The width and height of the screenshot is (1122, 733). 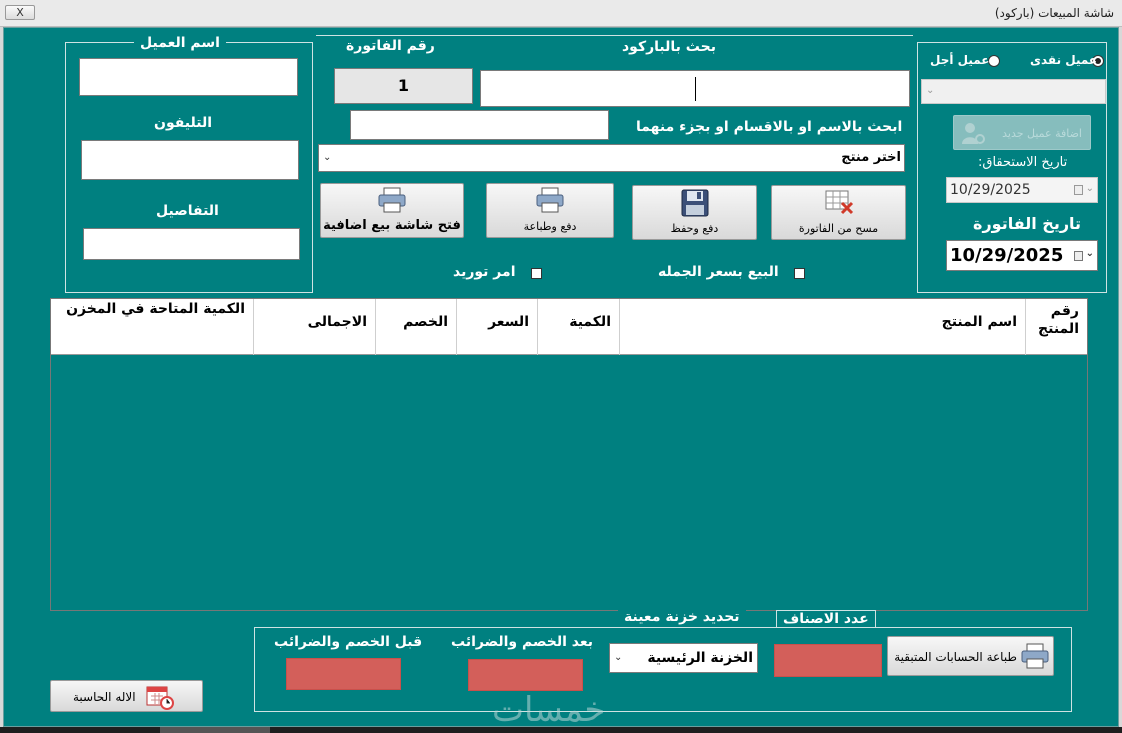 What do you see at coordinates (614, 35) in the screenshot?
I see `barcode-group` at bounding box center [614, 35].